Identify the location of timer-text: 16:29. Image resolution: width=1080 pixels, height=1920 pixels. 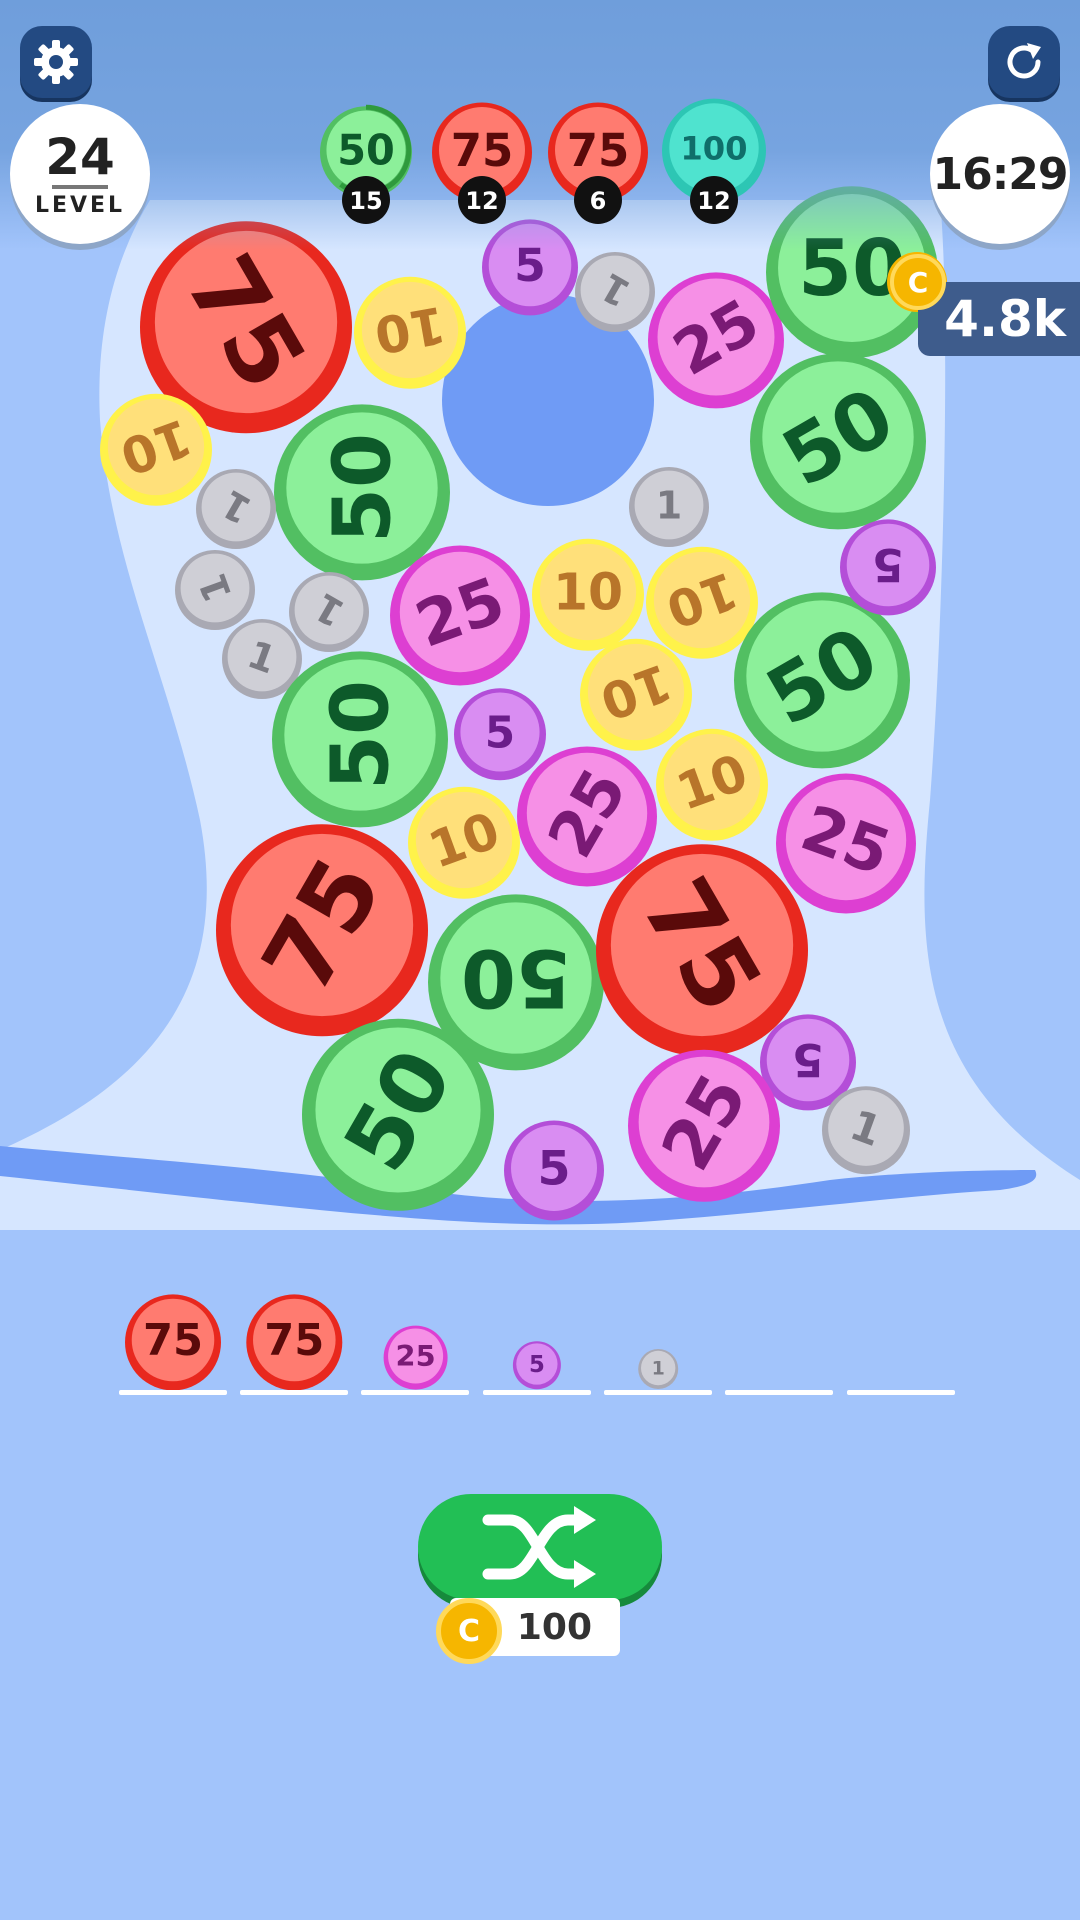
(1000, 174).